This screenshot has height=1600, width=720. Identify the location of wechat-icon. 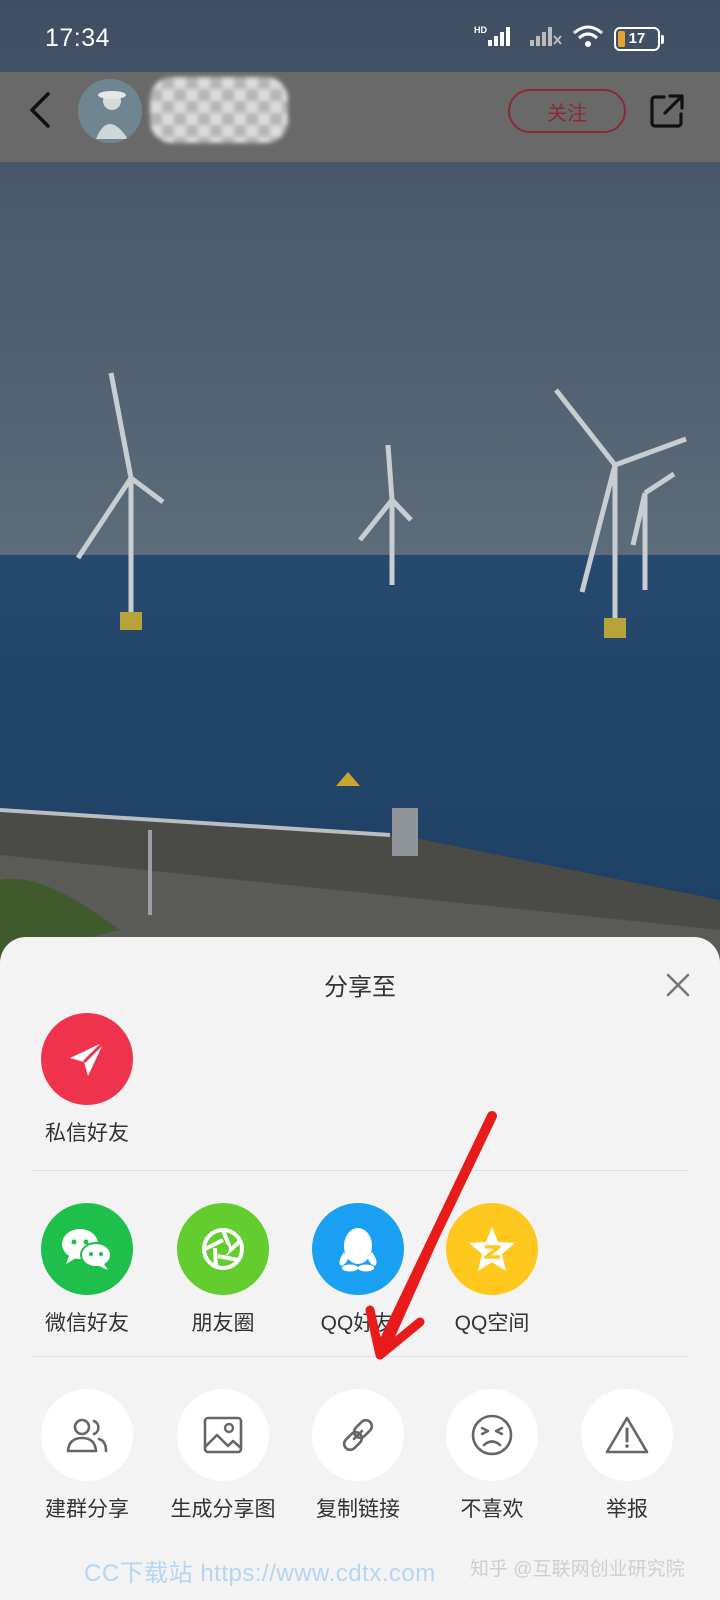
(87, 1249).